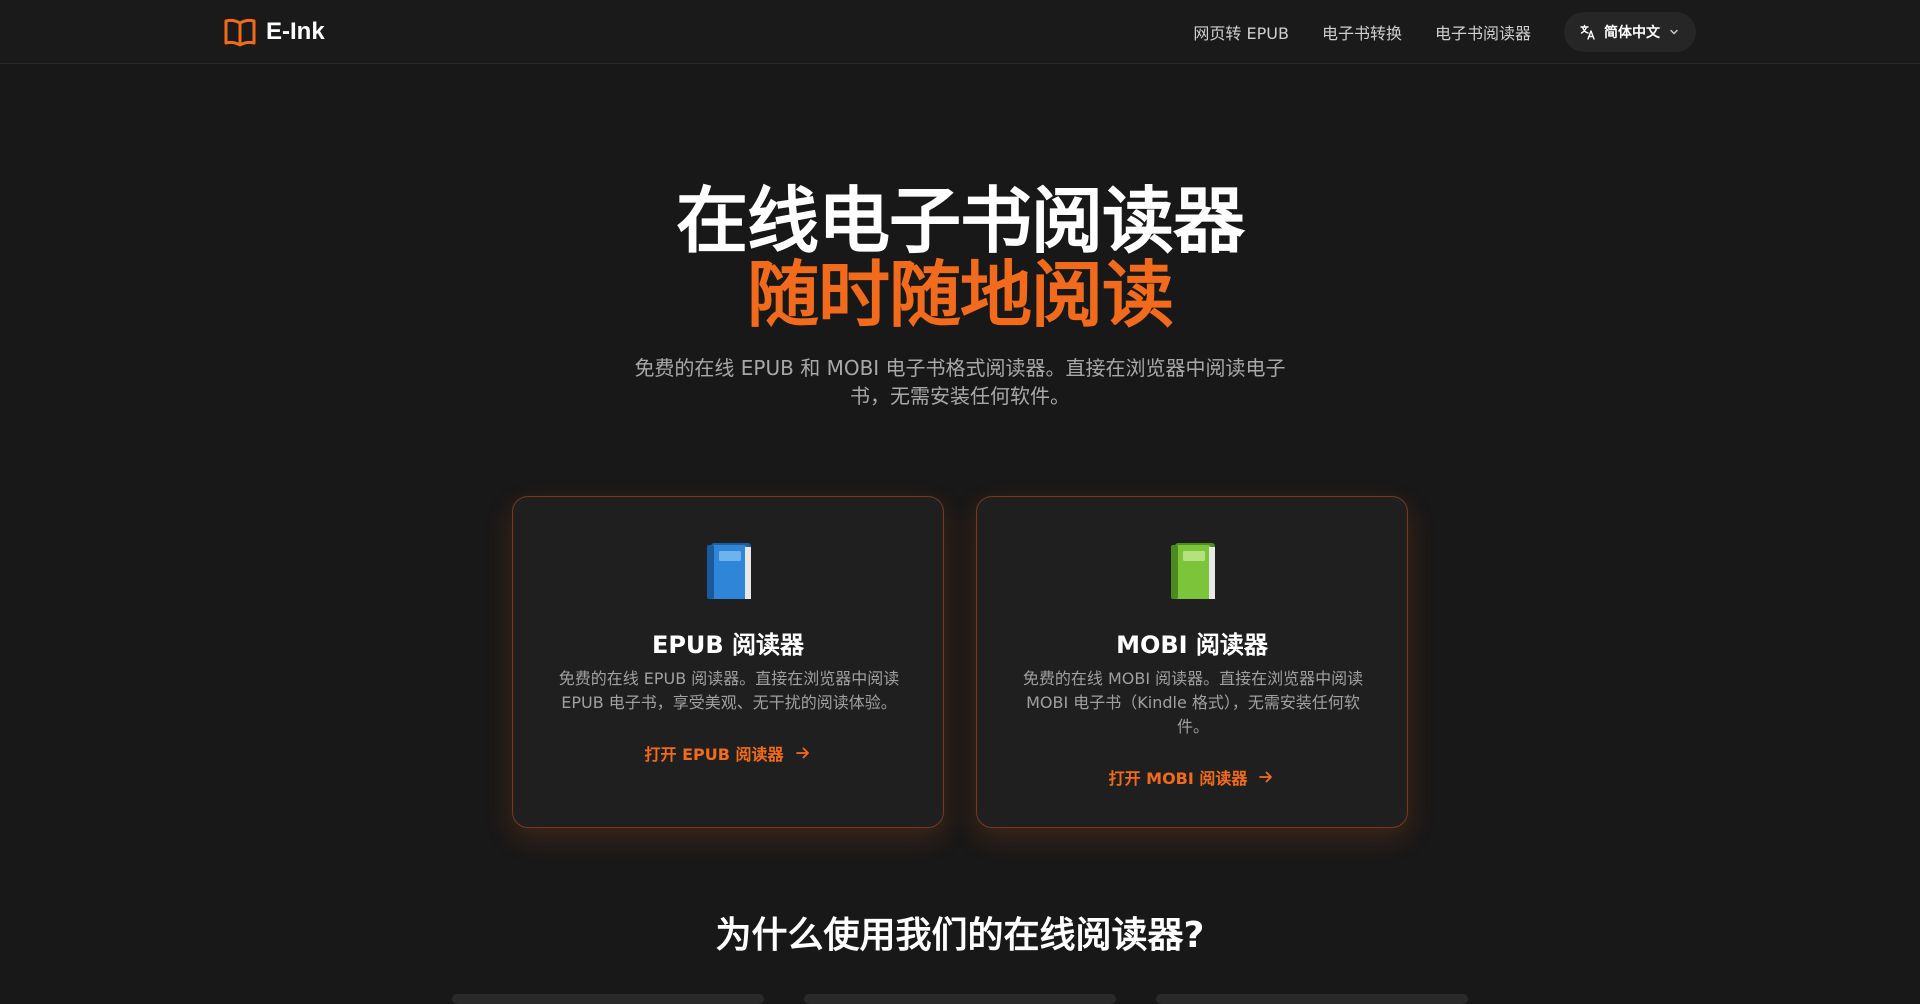  Describe the element at coordinates (1241, 32) in the screenshot. I see `nav-link-web-to-epub: 网页转 EPUB` at that location.